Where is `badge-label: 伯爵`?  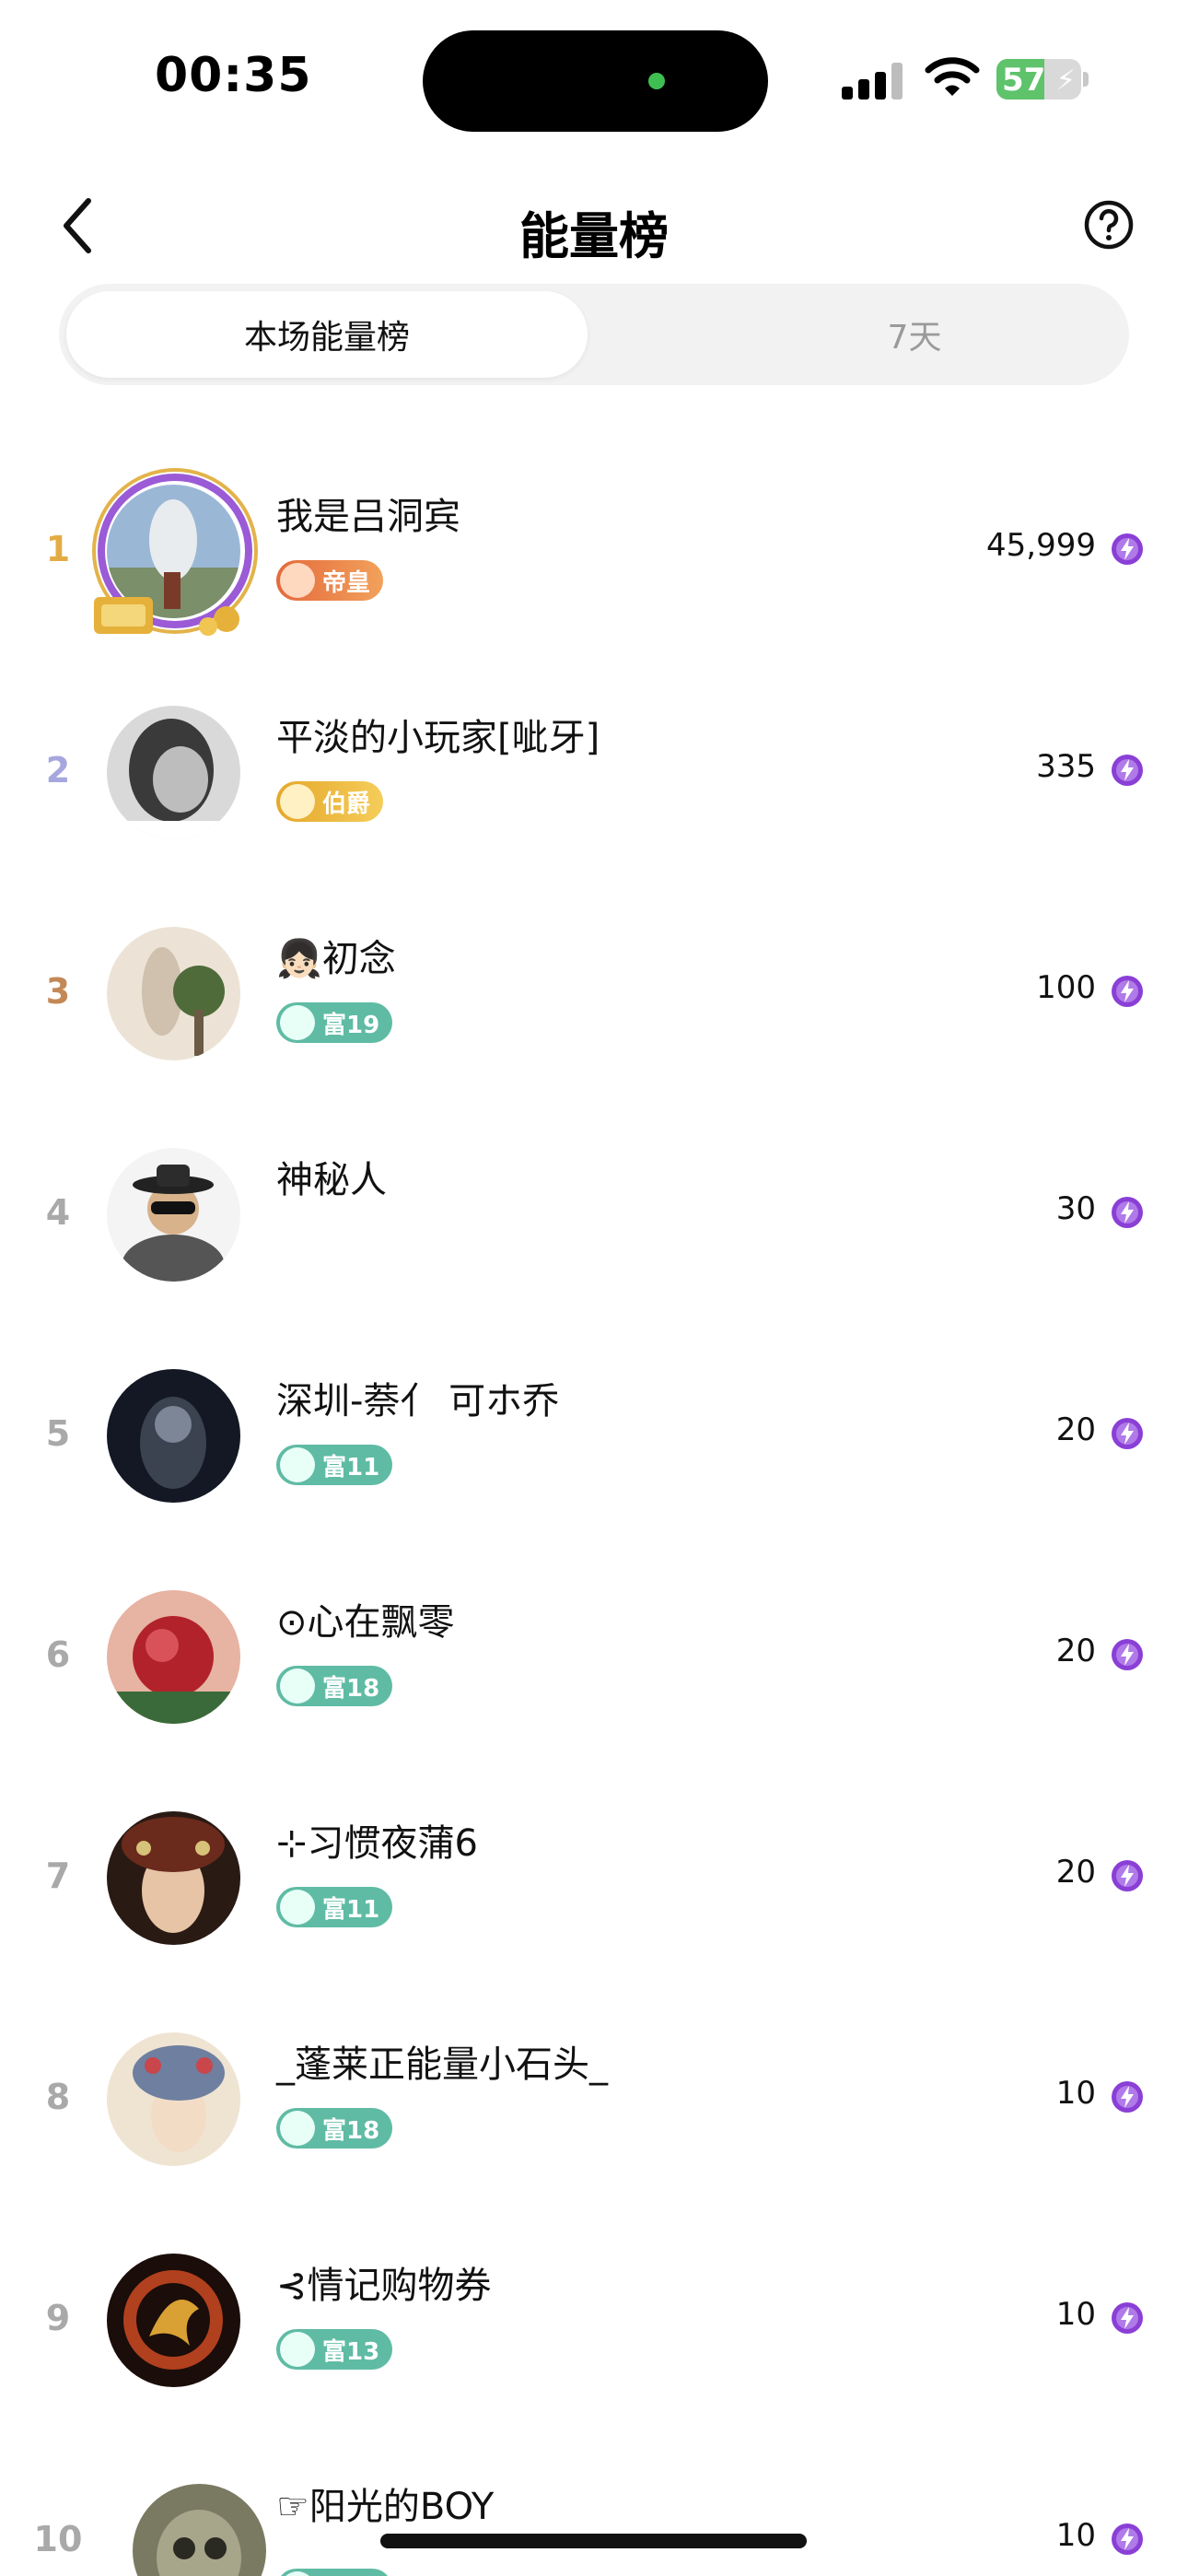 badge-label: 伯爵 is located at coordinates (346, 804).